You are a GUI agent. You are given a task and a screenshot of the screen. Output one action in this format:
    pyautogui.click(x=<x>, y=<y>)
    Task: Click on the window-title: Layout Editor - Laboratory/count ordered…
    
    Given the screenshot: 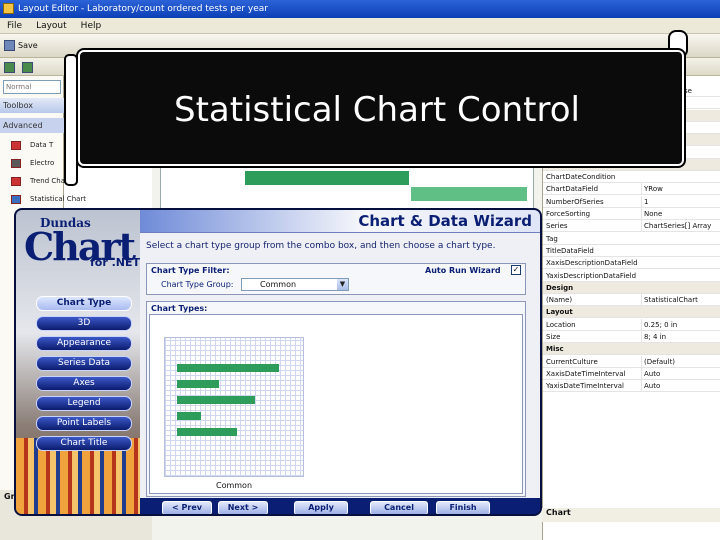 What is the action you would take?
    pyautogui.click(x=143, y=9)
    